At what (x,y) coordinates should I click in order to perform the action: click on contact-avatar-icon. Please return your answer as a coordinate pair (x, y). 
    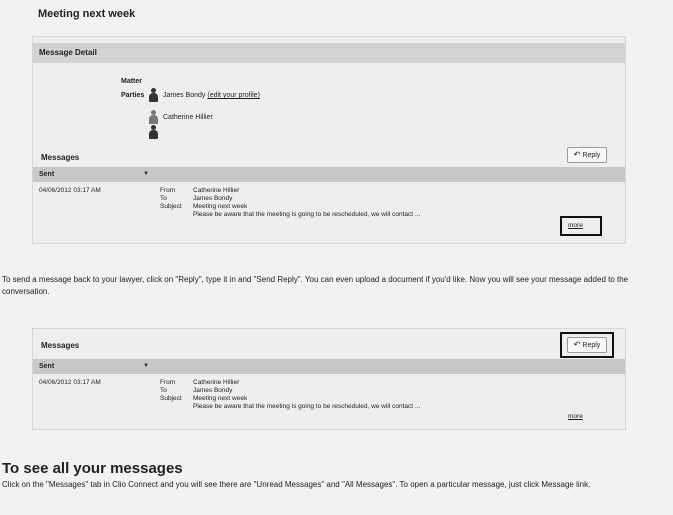
    Looking at the image, I should click on (153, 117).